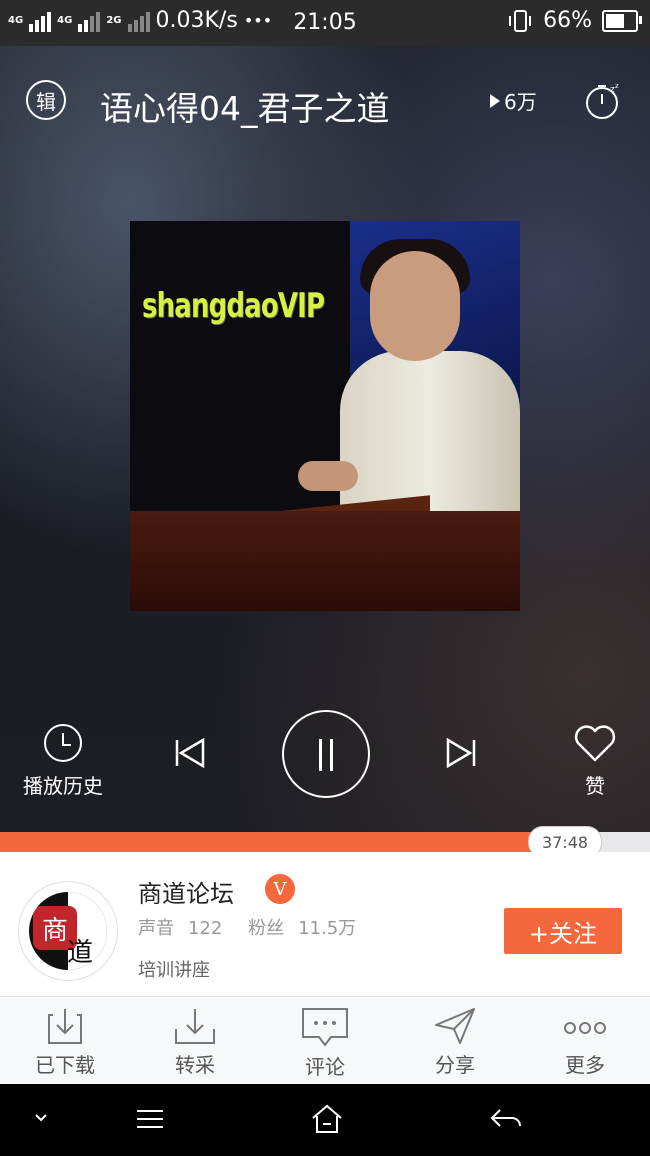  Describe the element at coordinates (280, 889) in the screenshot. I see `verified-badge: V` at that location.